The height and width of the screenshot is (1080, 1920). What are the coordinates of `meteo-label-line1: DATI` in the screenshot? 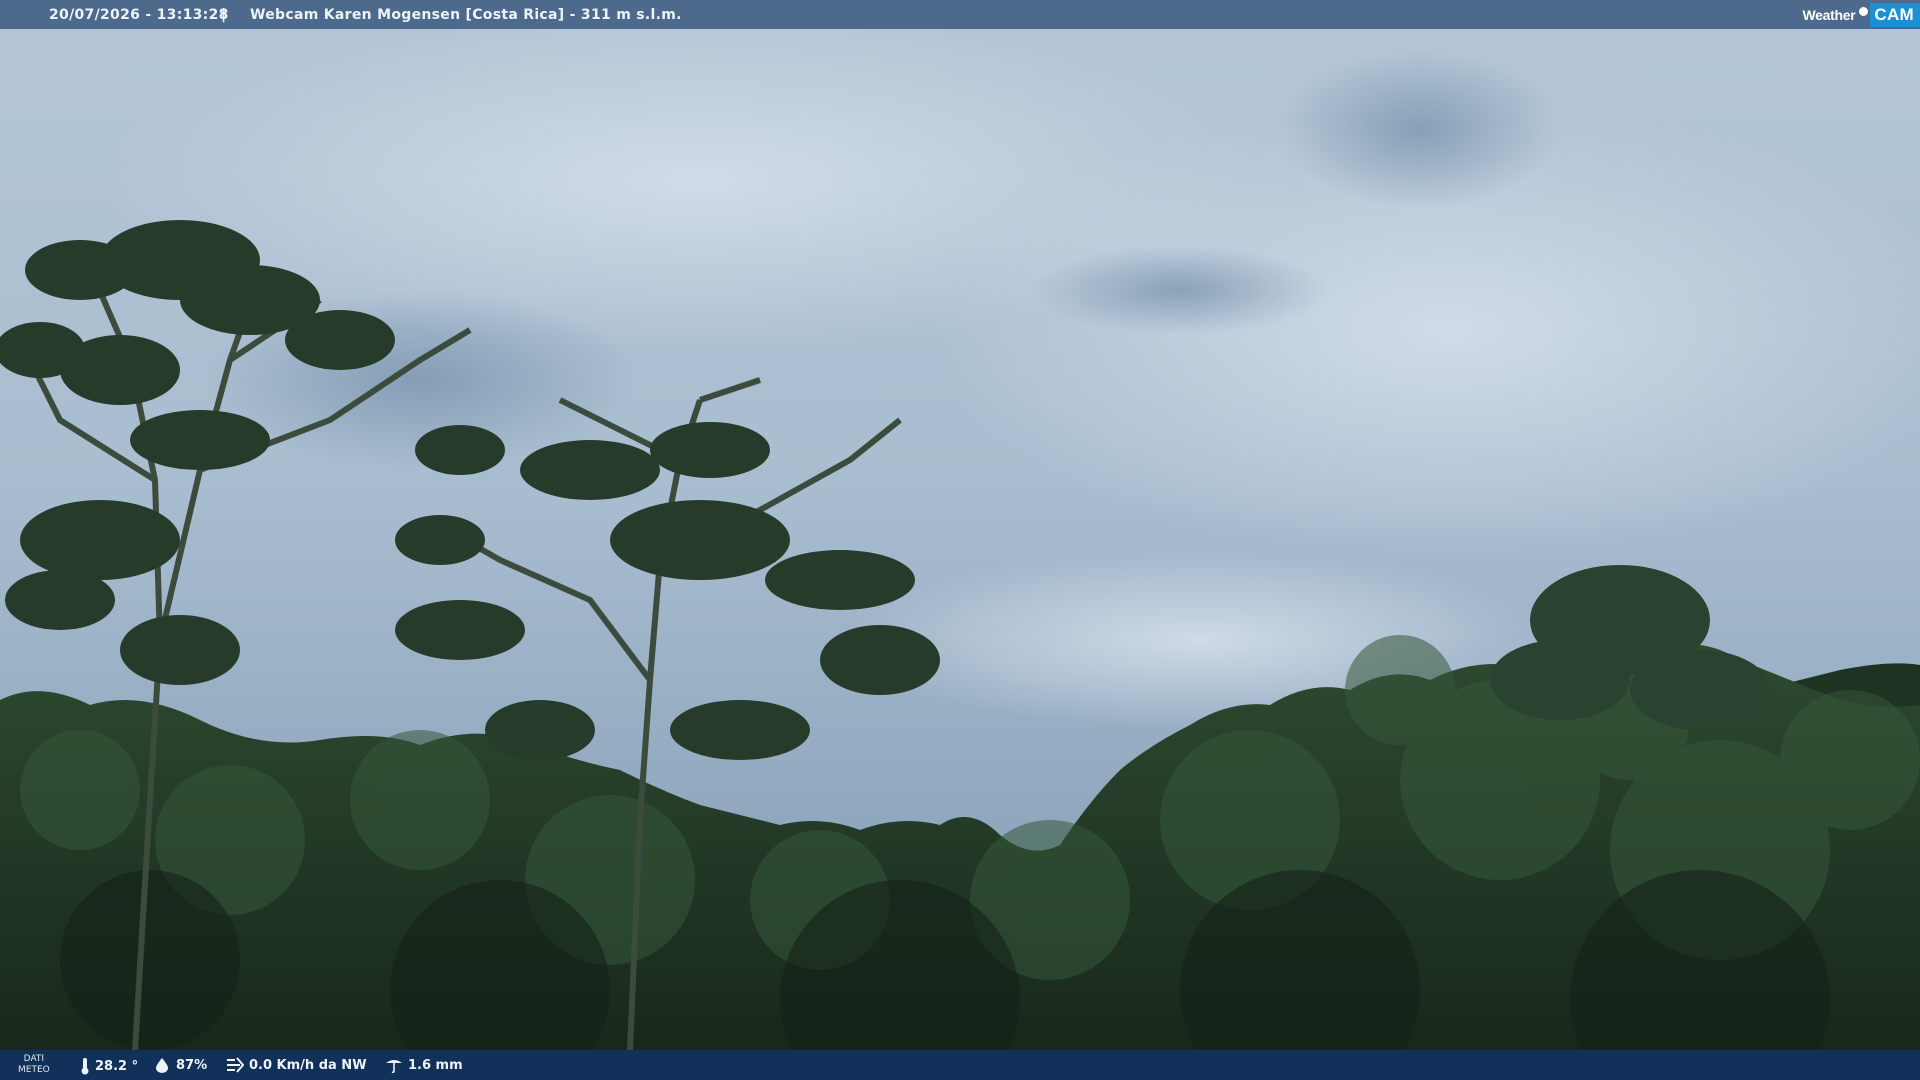 It's located at (34, 1059).